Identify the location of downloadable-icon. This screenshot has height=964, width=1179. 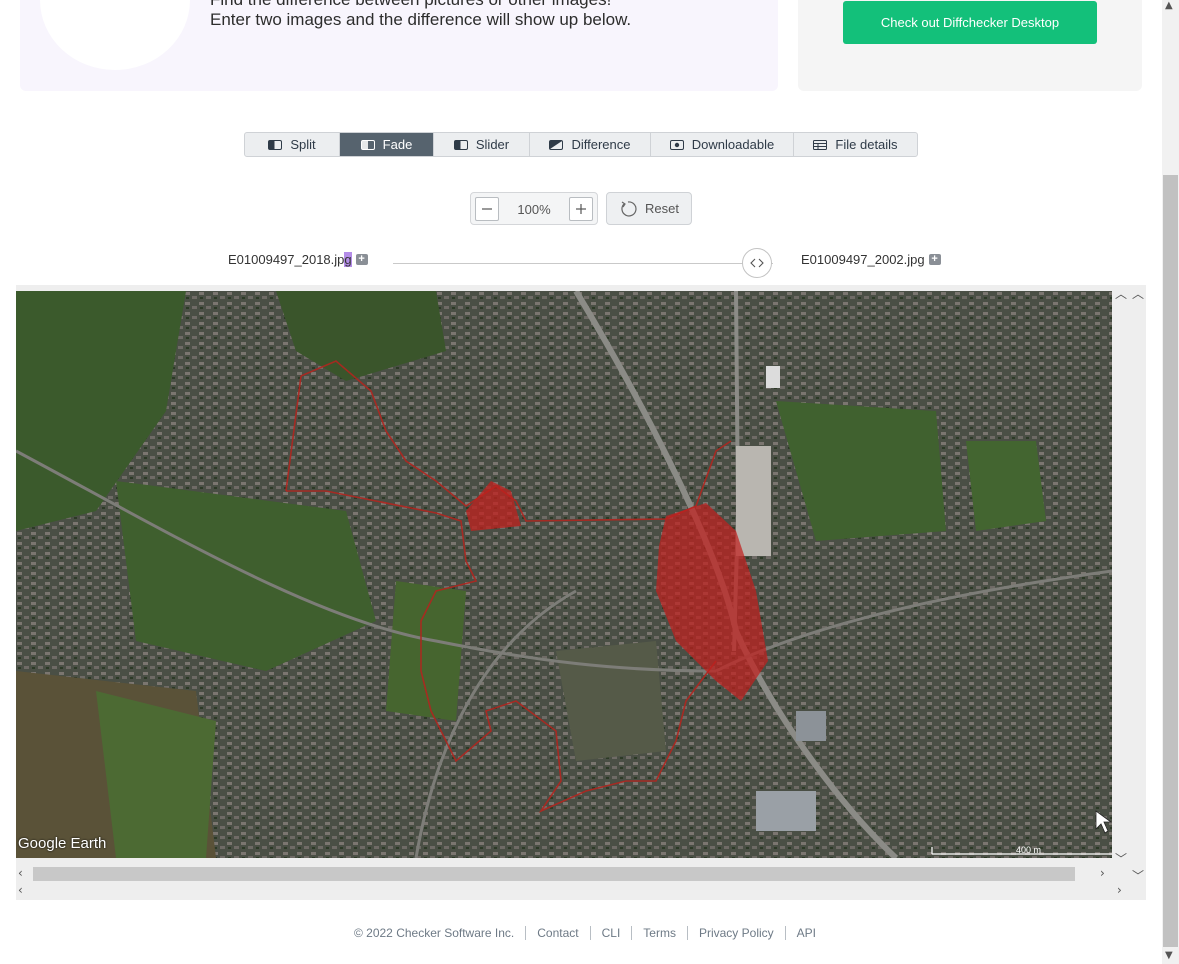
(676, 144).